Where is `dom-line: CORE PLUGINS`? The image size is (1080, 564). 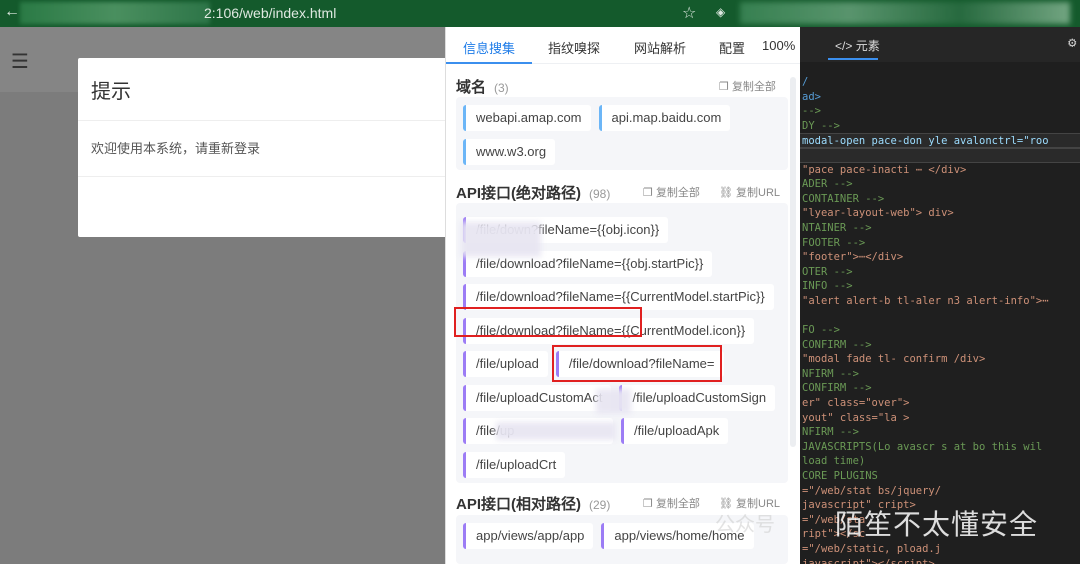
dom-line: CORE PLUGINS is located at coordinates (940, 476).